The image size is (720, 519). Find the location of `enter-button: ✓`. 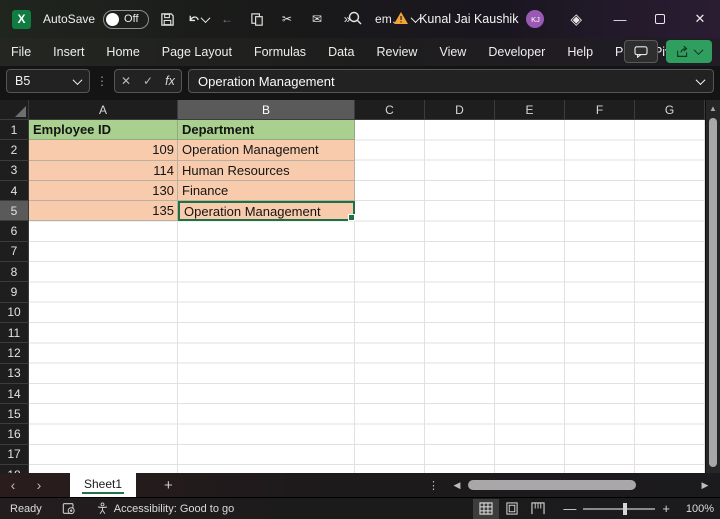

enter-button: ✓ is located at coordinates (148, 81).